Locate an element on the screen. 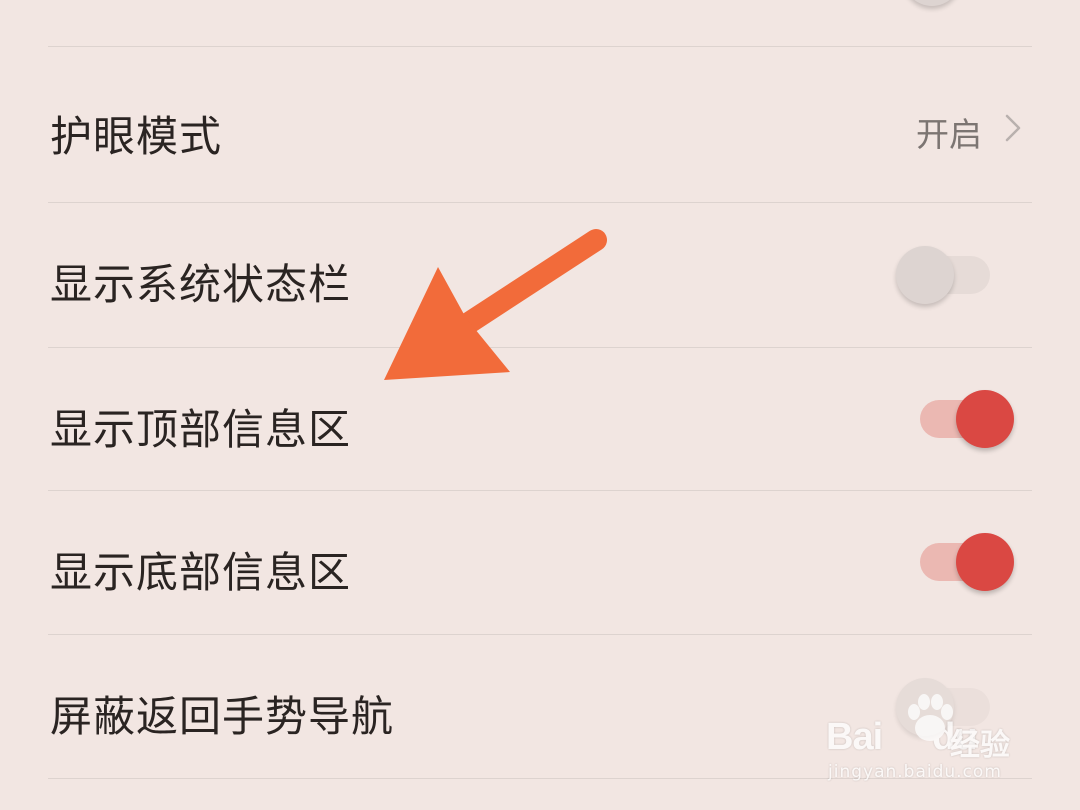 The height and width of the screenshot is (810, 1080). show-top-info-label: 显示顶部信息区 is located at coordinates (201, 429).